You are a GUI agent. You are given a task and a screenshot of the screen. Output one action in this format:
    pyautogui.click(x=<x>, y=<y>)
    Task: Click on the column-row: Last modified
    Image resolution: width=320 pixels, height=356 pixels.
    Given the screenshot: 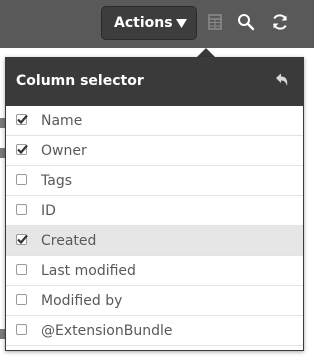 What is the action you would take?
    pyautogui.click(x=154, y=271)
    